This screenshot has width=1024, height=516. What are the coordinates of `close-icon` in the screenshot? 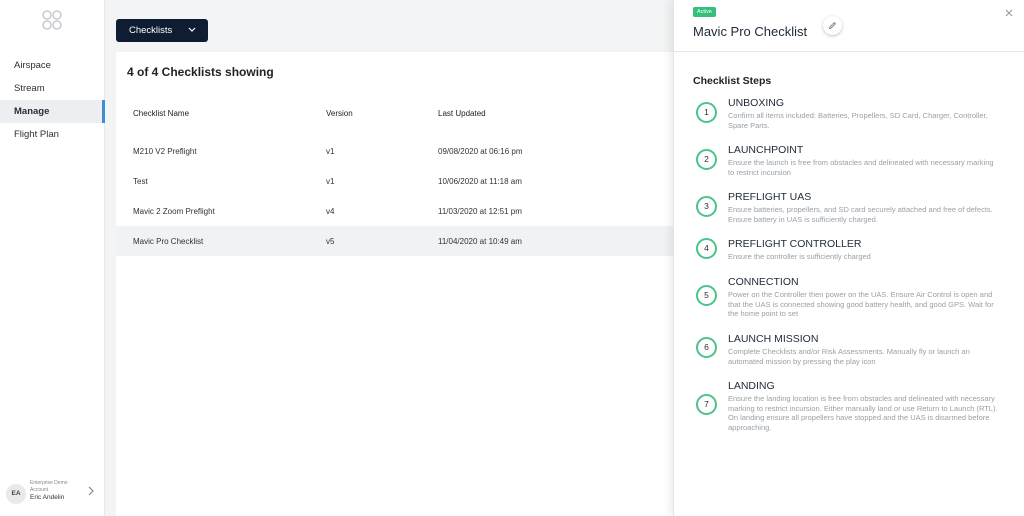 It's located at (1009, 13).